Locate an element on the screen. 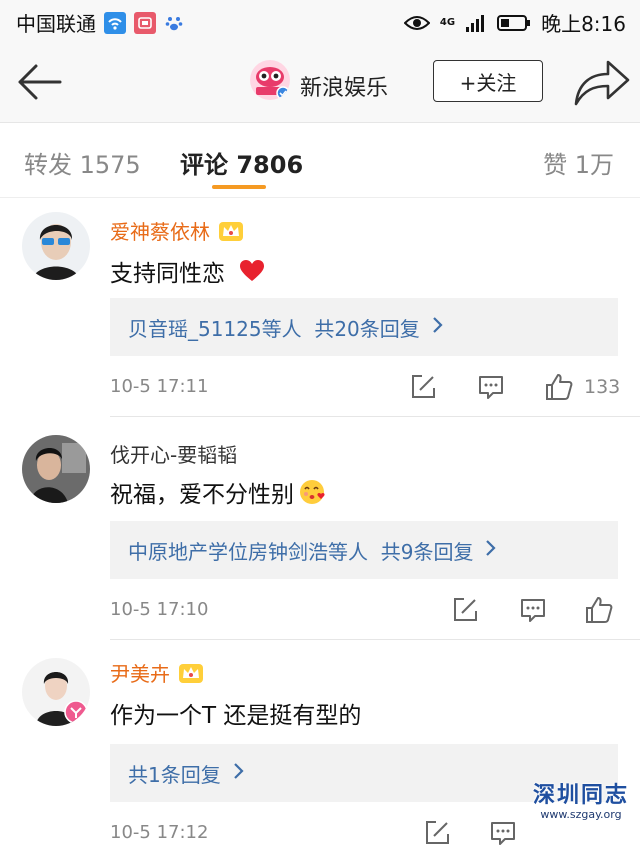 The image size is (640, 852). sina-eye-logo-icon is located at coordinates (270, 80).